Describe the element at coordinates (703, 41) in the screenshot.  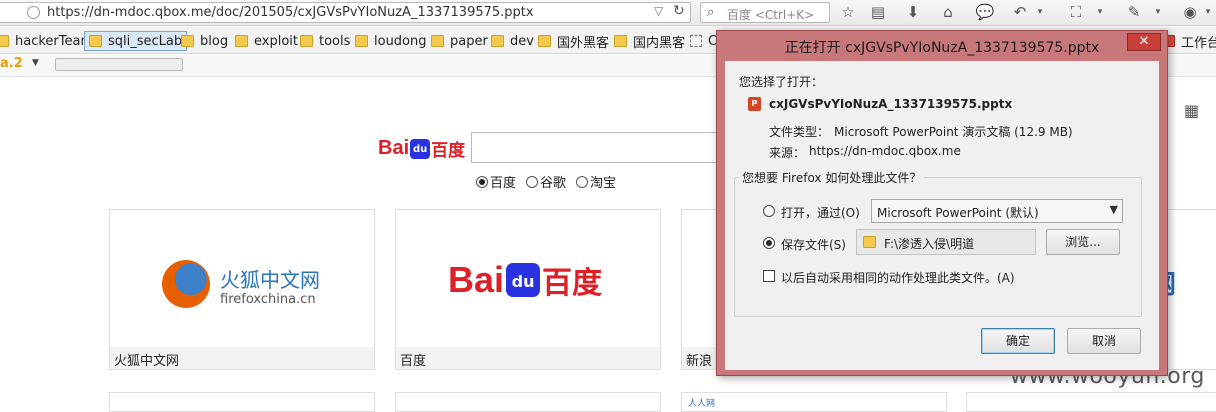
I see `bookmark-page: C` at that location.